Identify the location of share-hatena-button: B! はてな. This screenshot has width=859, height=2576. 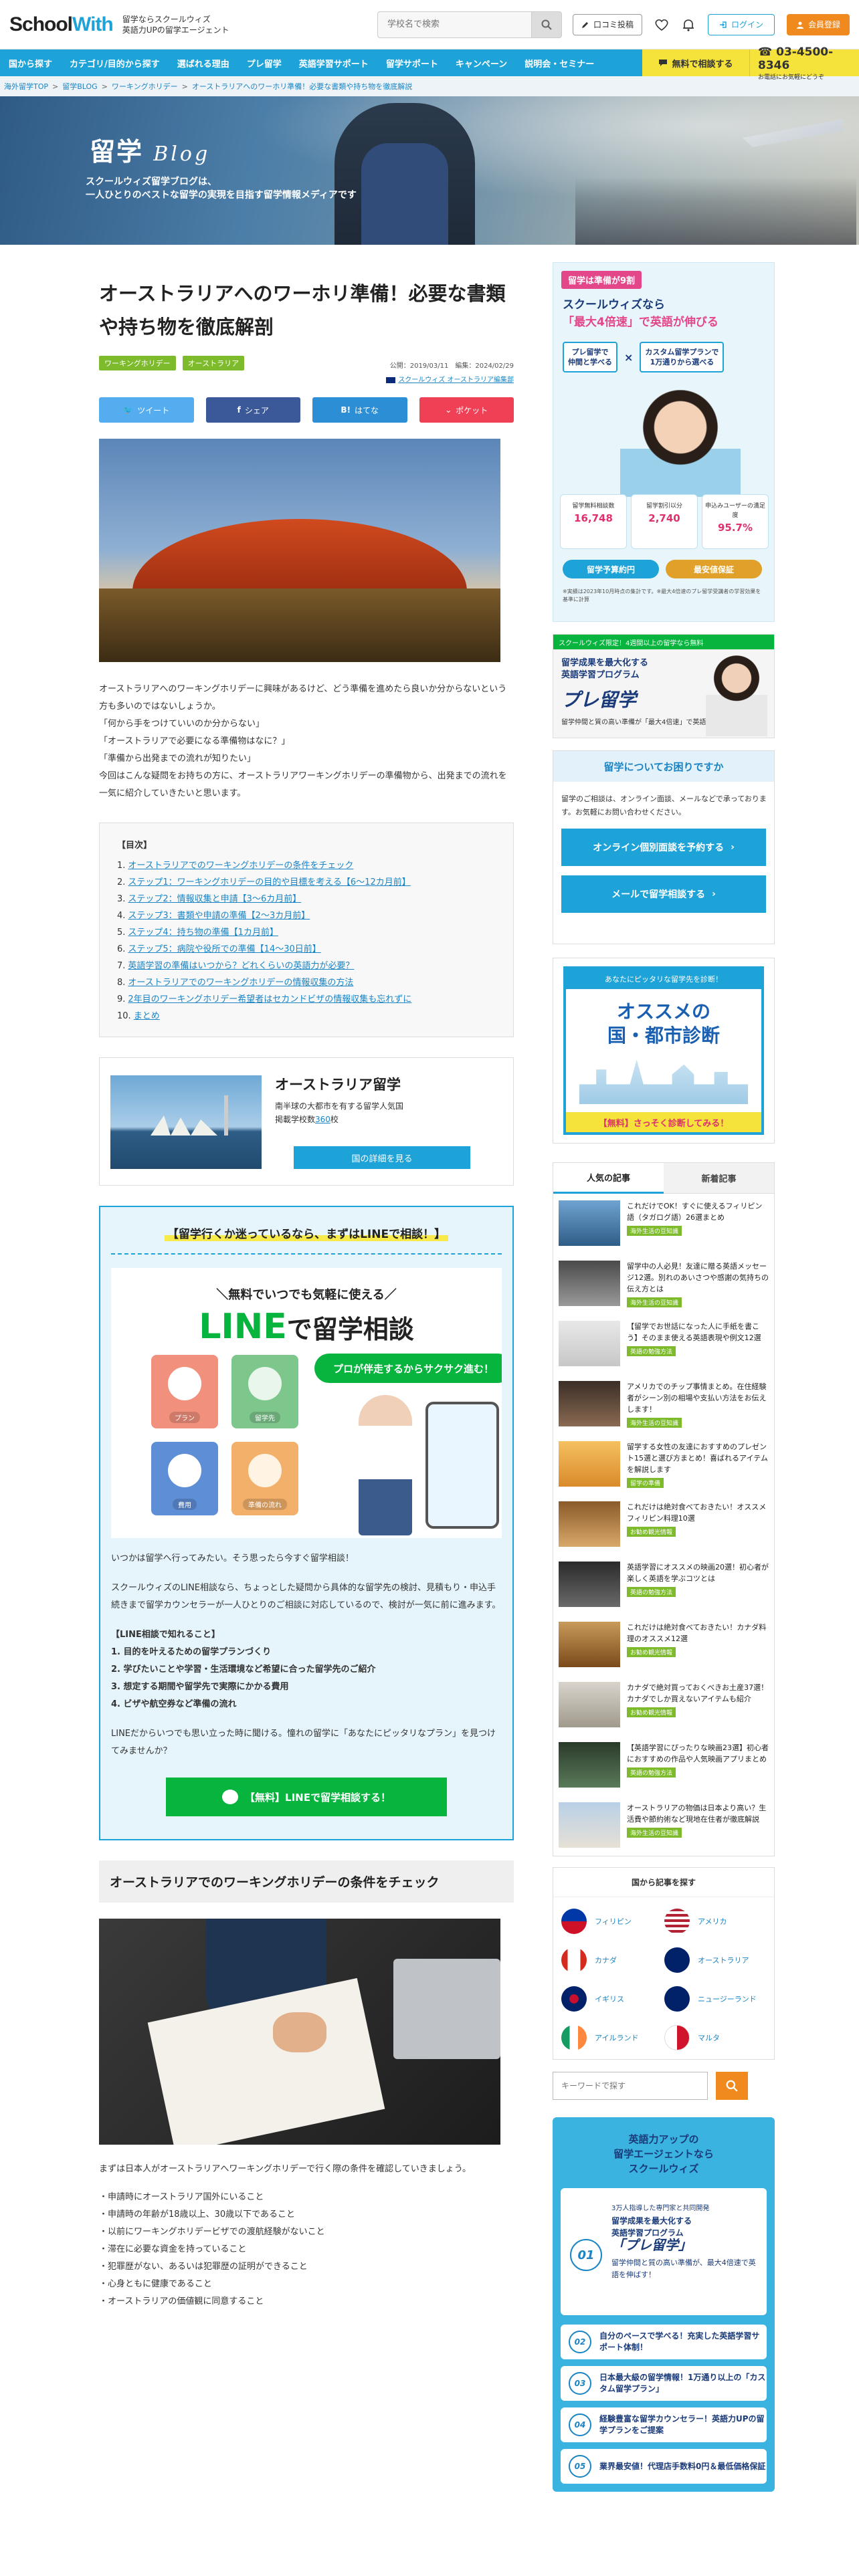
(360, 410).